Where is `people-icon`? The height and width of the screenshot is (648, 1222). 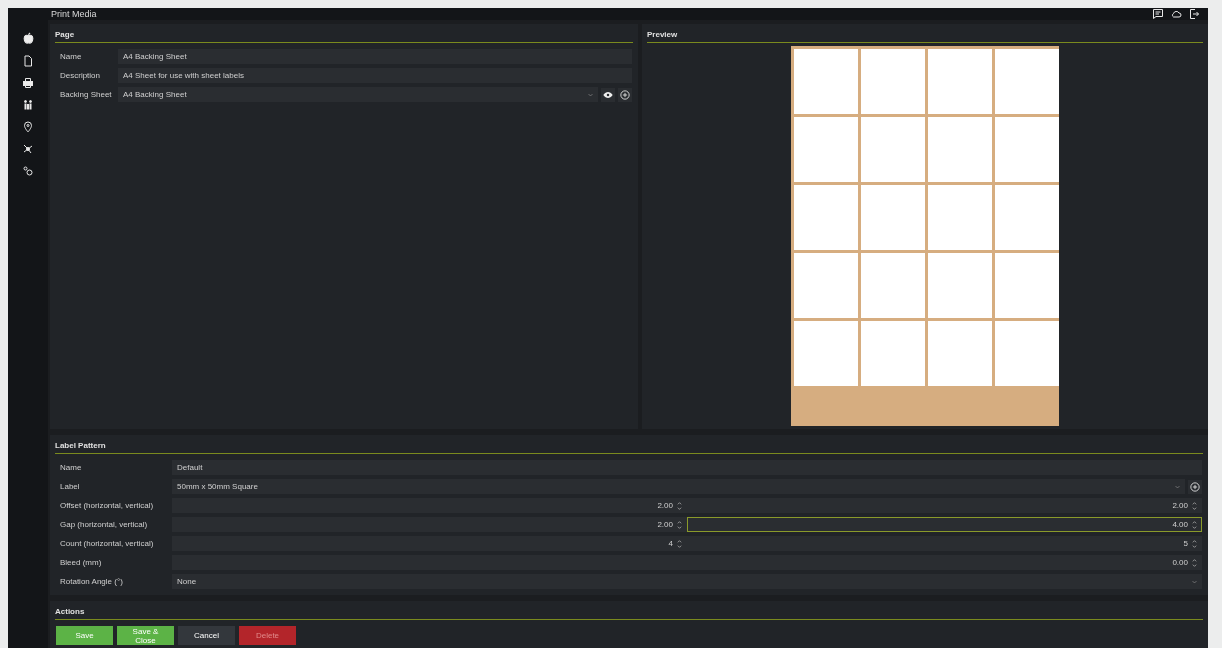 people-icon is located at coordinates (28, 105).